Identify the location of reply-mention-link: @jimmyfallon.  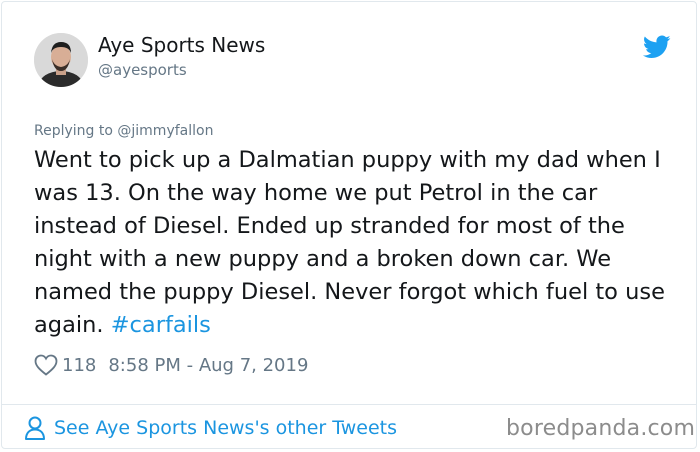
(165, 131).